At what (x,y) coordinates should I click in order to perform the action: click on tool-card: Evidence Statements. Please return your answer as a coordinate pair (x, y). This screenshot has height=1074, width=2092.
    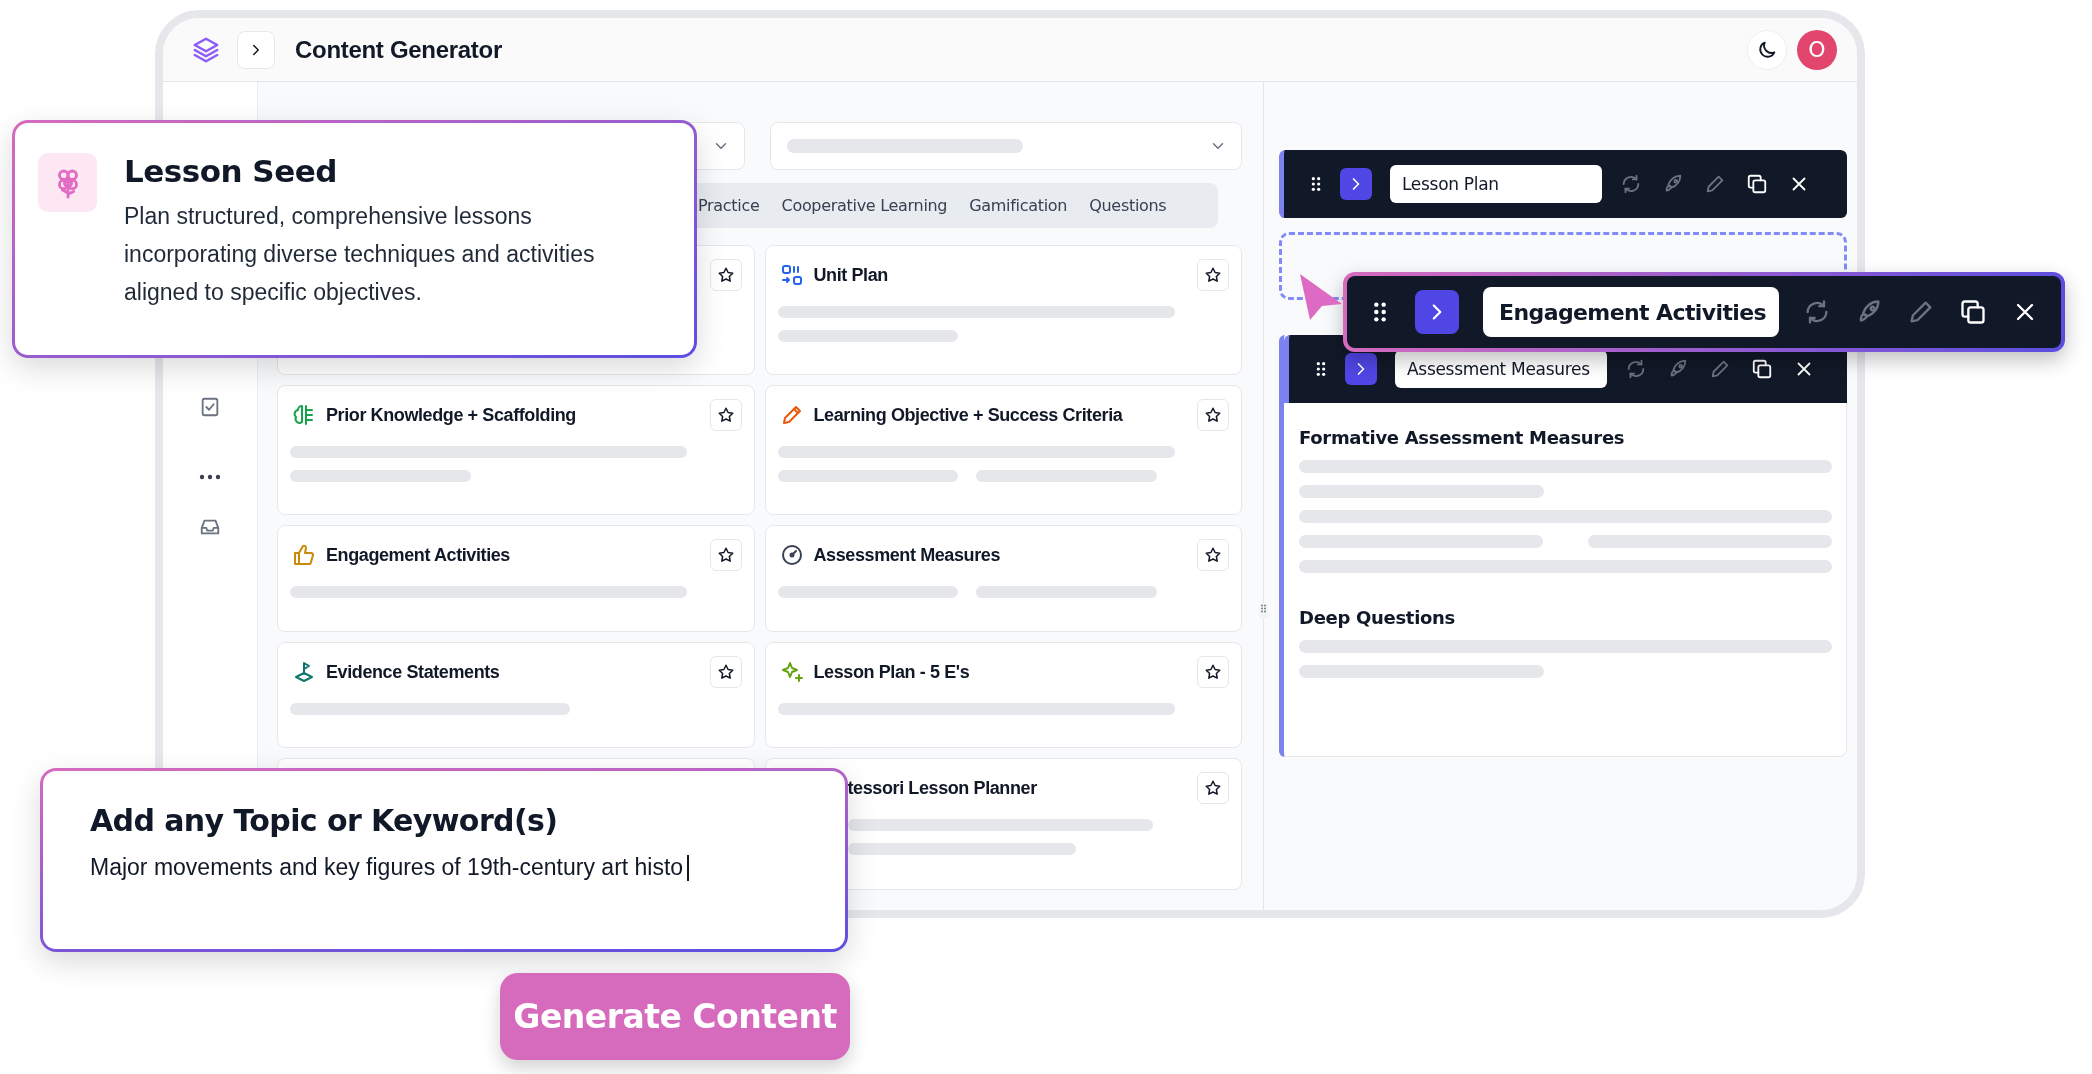
    Looking at the image, I should click on (516, 695).